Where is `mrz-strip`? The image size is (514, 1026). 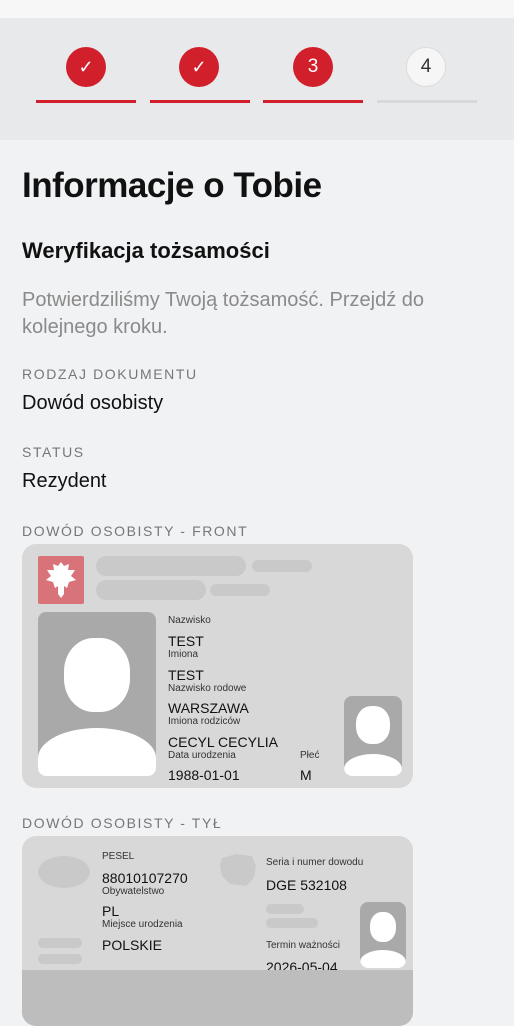
mrz-strip is located at coordinates (217, 998).